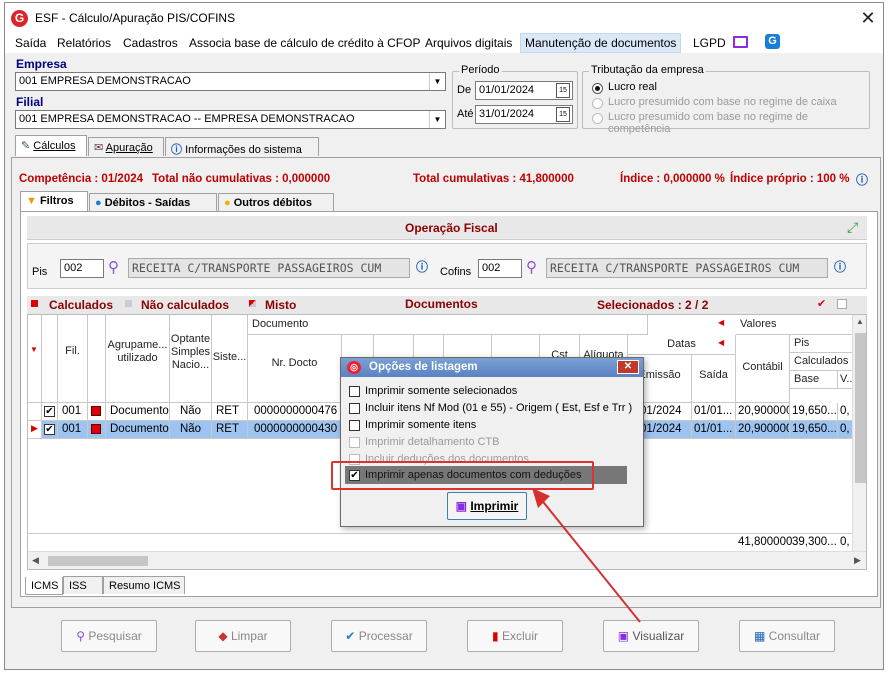 This screenshot has height=673, width=888. What do you see at coordinates (628, 367) in the screenshot?
I see `dialog-close-button: ✕` at bounding box center [628, 367].